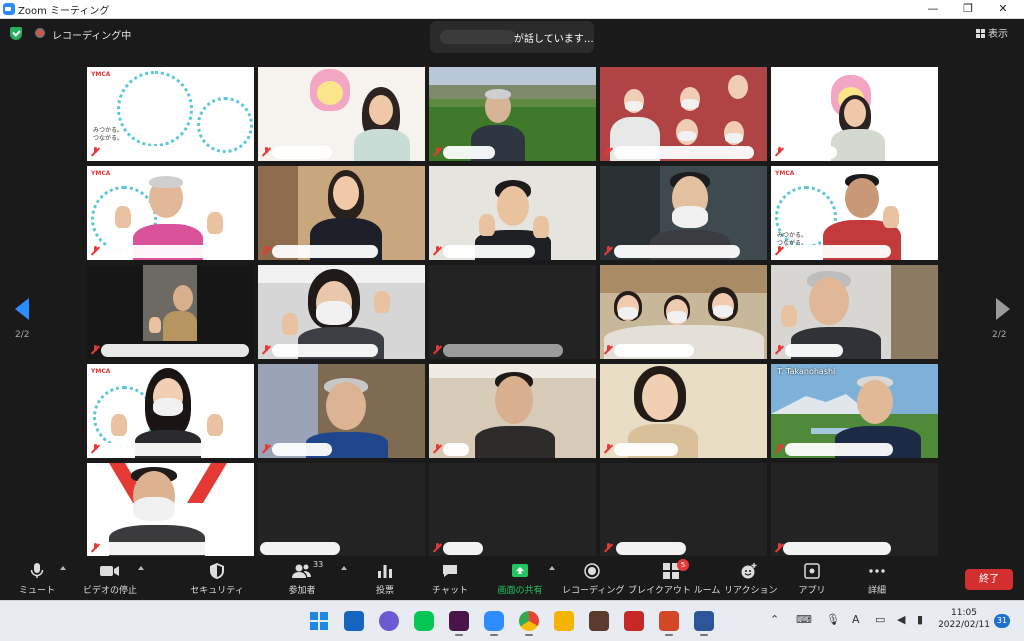 The height and width of the screenshot is (641, 1024). I want to click on recording-label: レコーディング中, so click(92, 36).